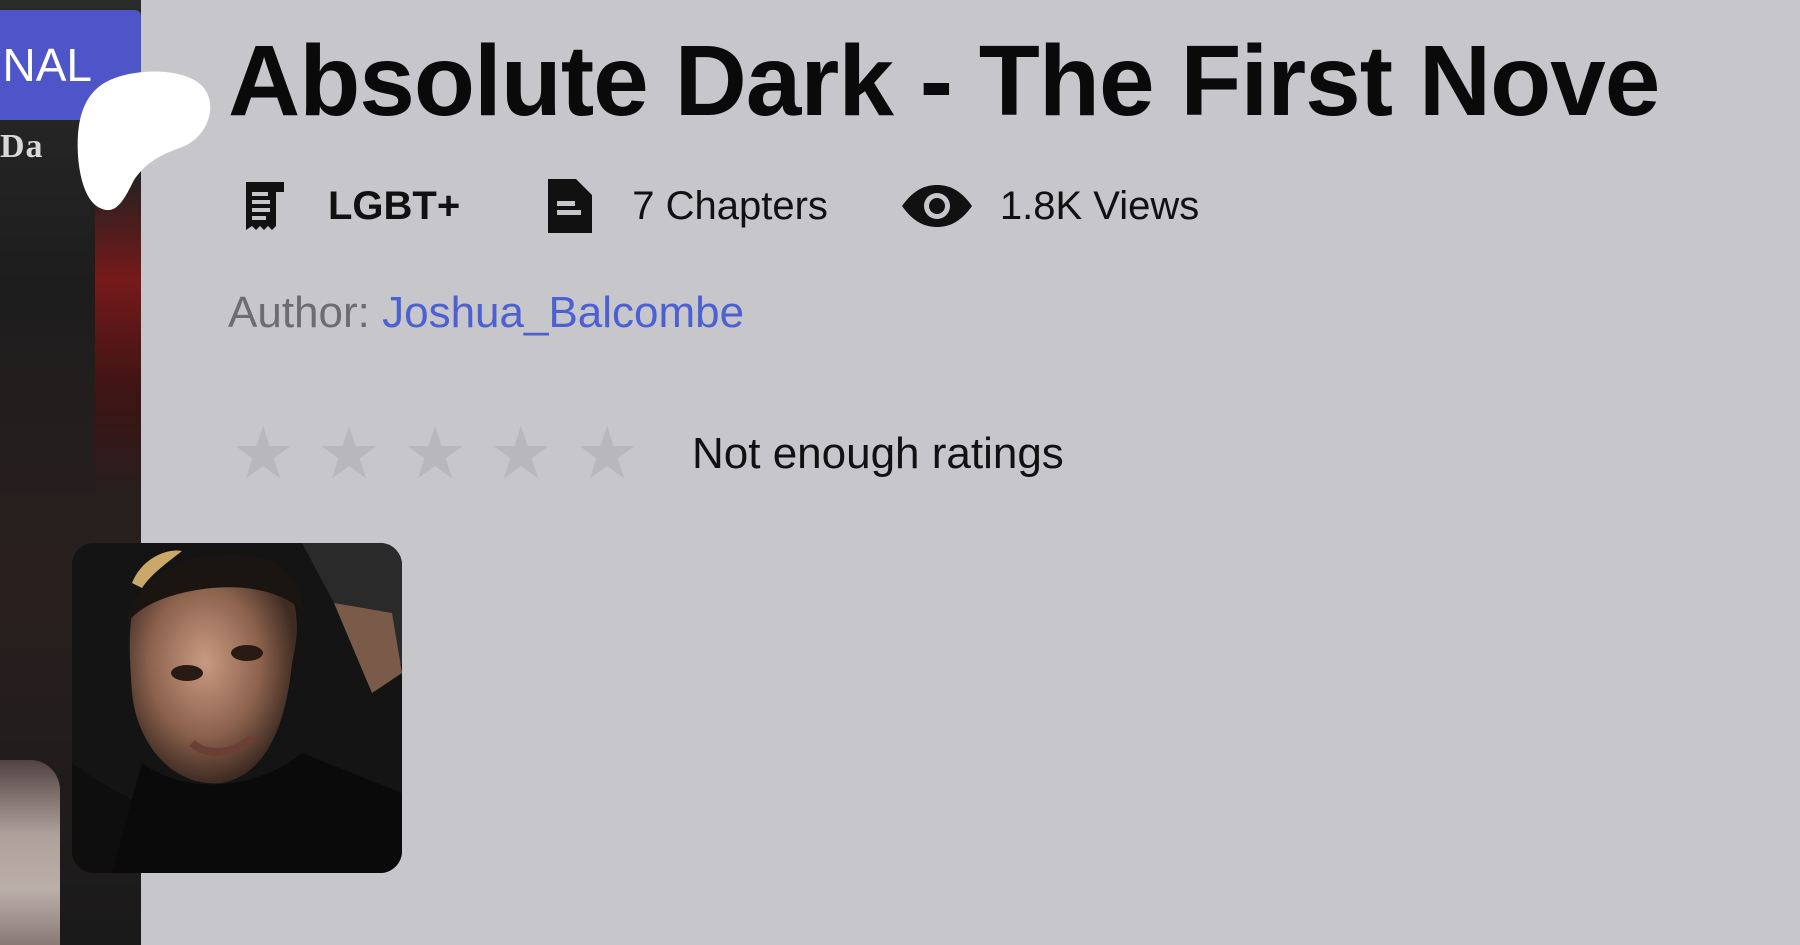 This screenshot has height=945, width=1800. Describe the element at coordinates (144, 141) in the screenshot. I see `pin-blob-icon` at that location.